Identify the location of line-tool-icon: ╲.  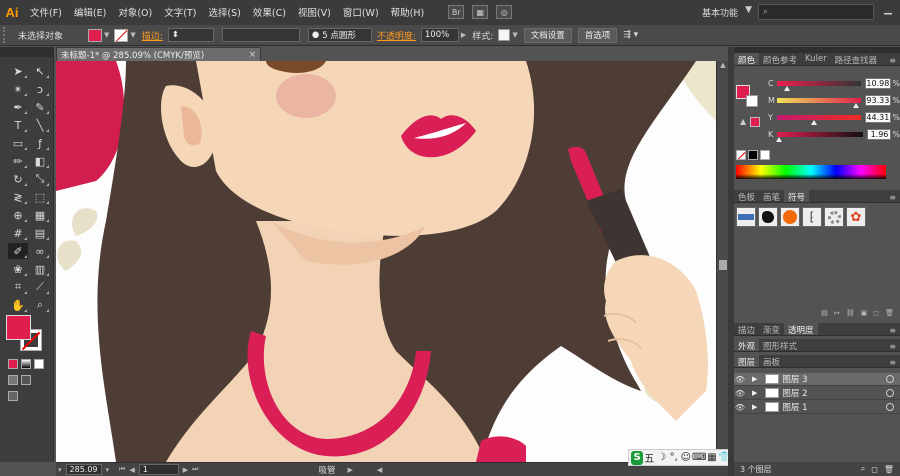
(40, 125).